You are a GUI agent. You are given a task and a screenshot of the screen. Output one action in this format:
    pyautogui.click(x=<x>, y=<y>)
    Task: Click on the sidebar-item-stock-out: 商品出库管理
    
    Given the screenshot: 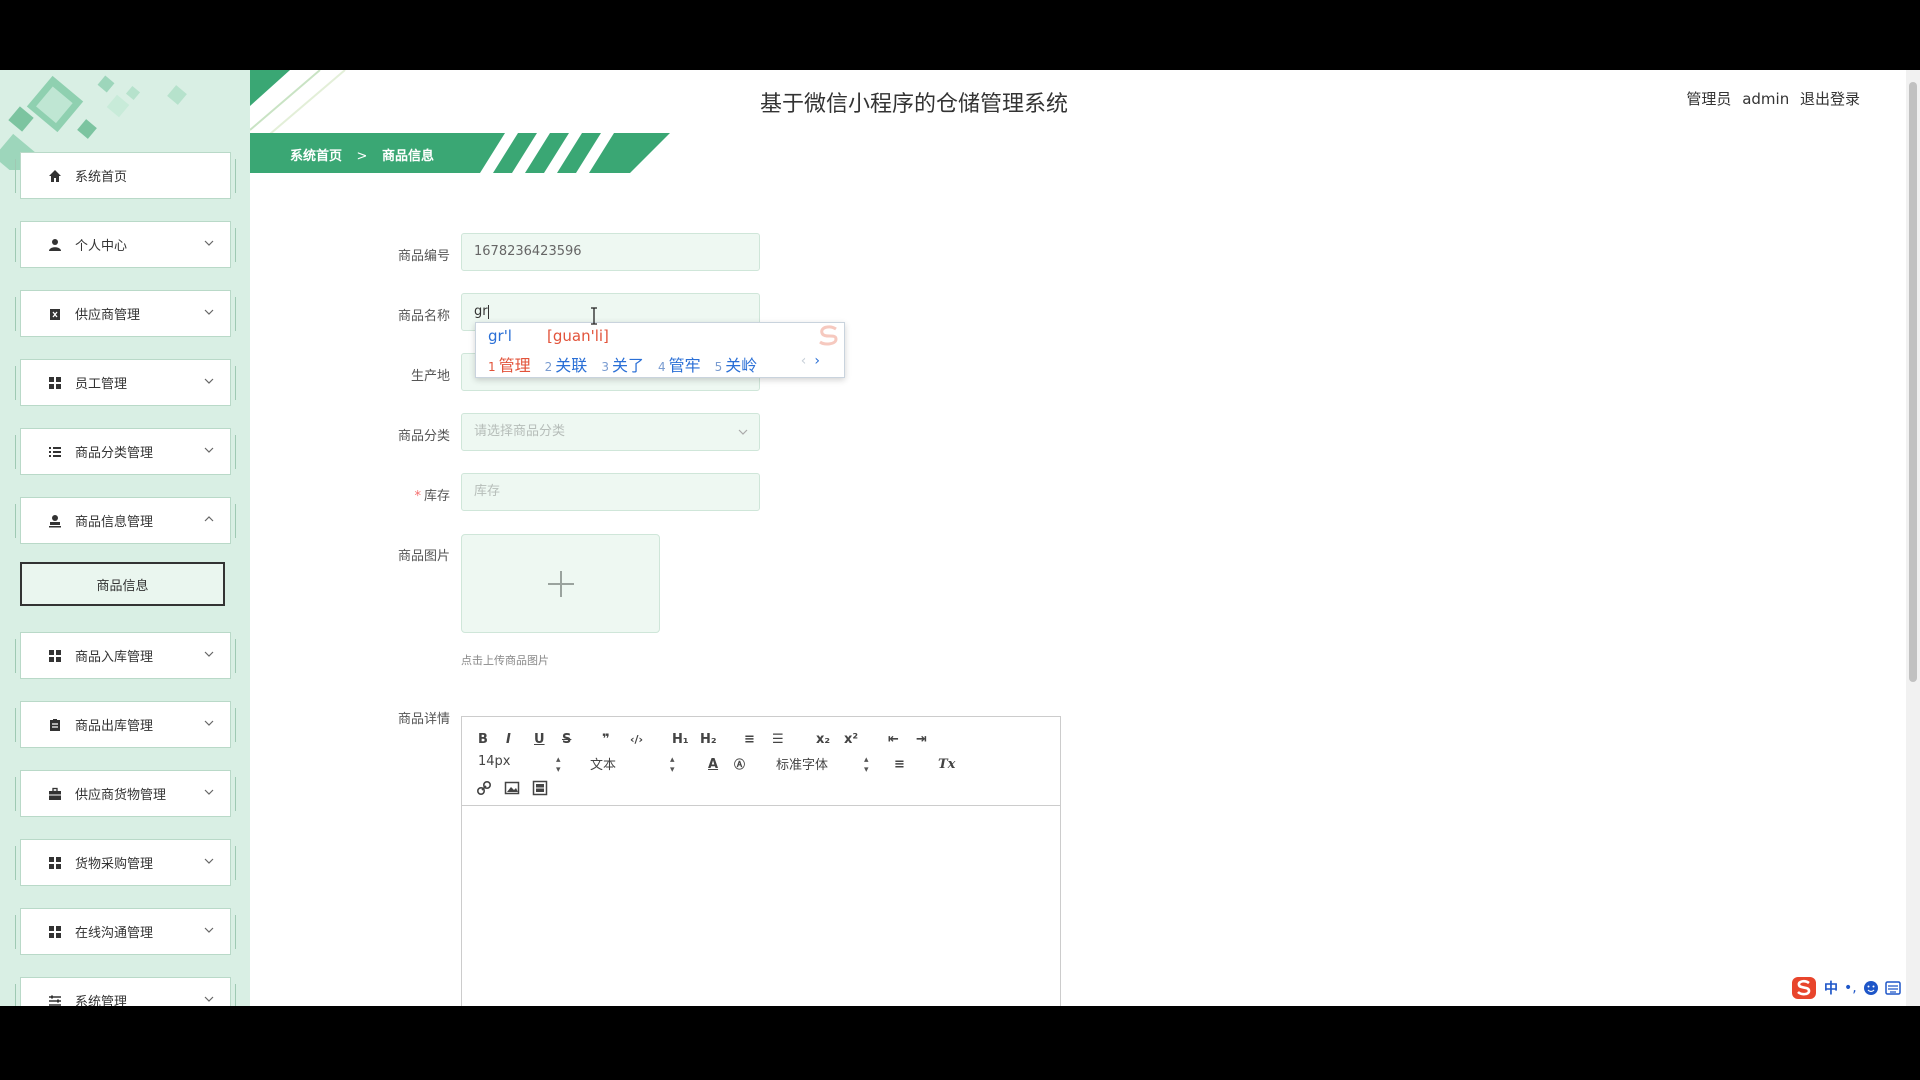 What is the action you would take?
    pyautogui.click(x=125, y=724)
    